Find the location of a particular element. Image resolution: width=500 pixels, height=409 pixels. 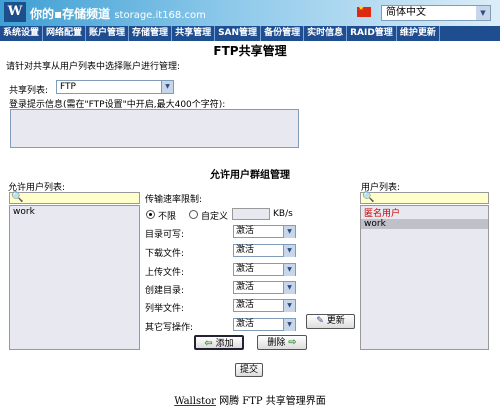

page-title: FTP共享管理 is located at coordinates (250, 51).